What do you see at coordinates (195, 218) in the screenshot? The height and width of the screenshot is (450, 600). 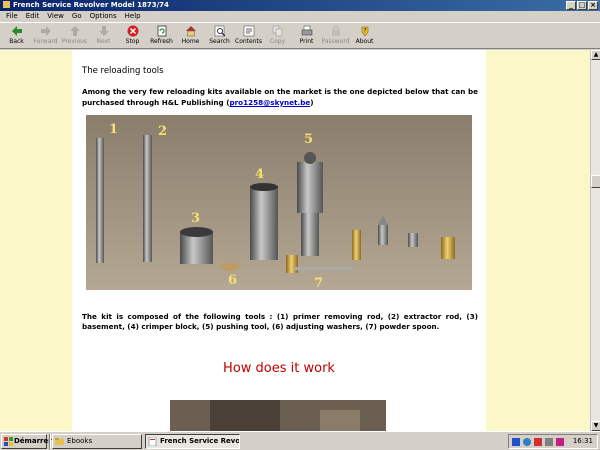 I see `photo-label-3: 3` at bounding box center [195, 218].